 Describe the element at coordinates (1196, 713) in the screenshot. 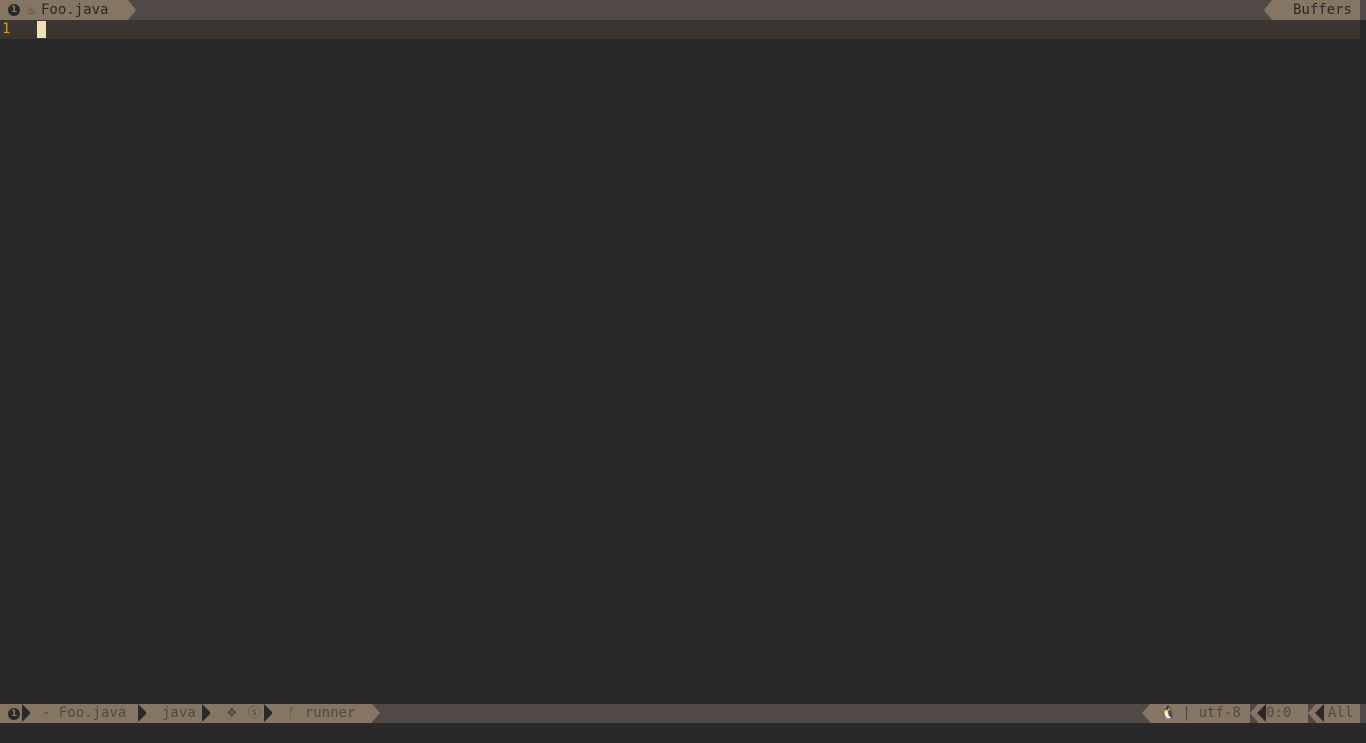

I see `encoding-segment: 🐧 | utf-8` at that location.